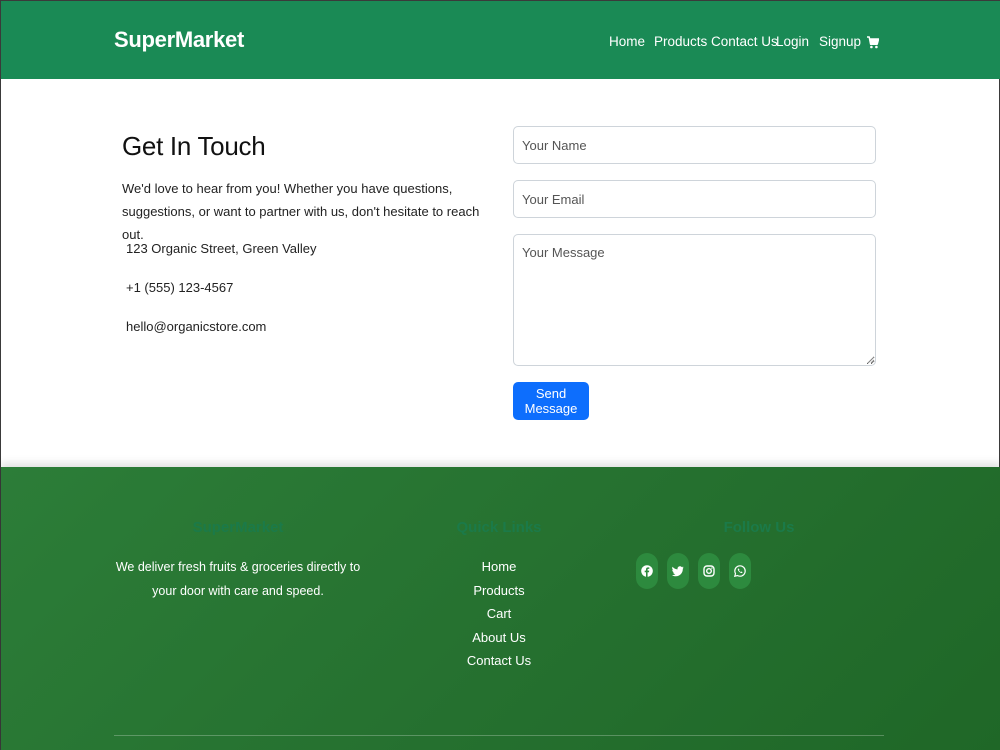 Image resolution: width=1000 pixels, height=750 pixels. Describe the element at coordinates (680, 41) in the screenshot. I see `nav-link-products: Products` at that location.